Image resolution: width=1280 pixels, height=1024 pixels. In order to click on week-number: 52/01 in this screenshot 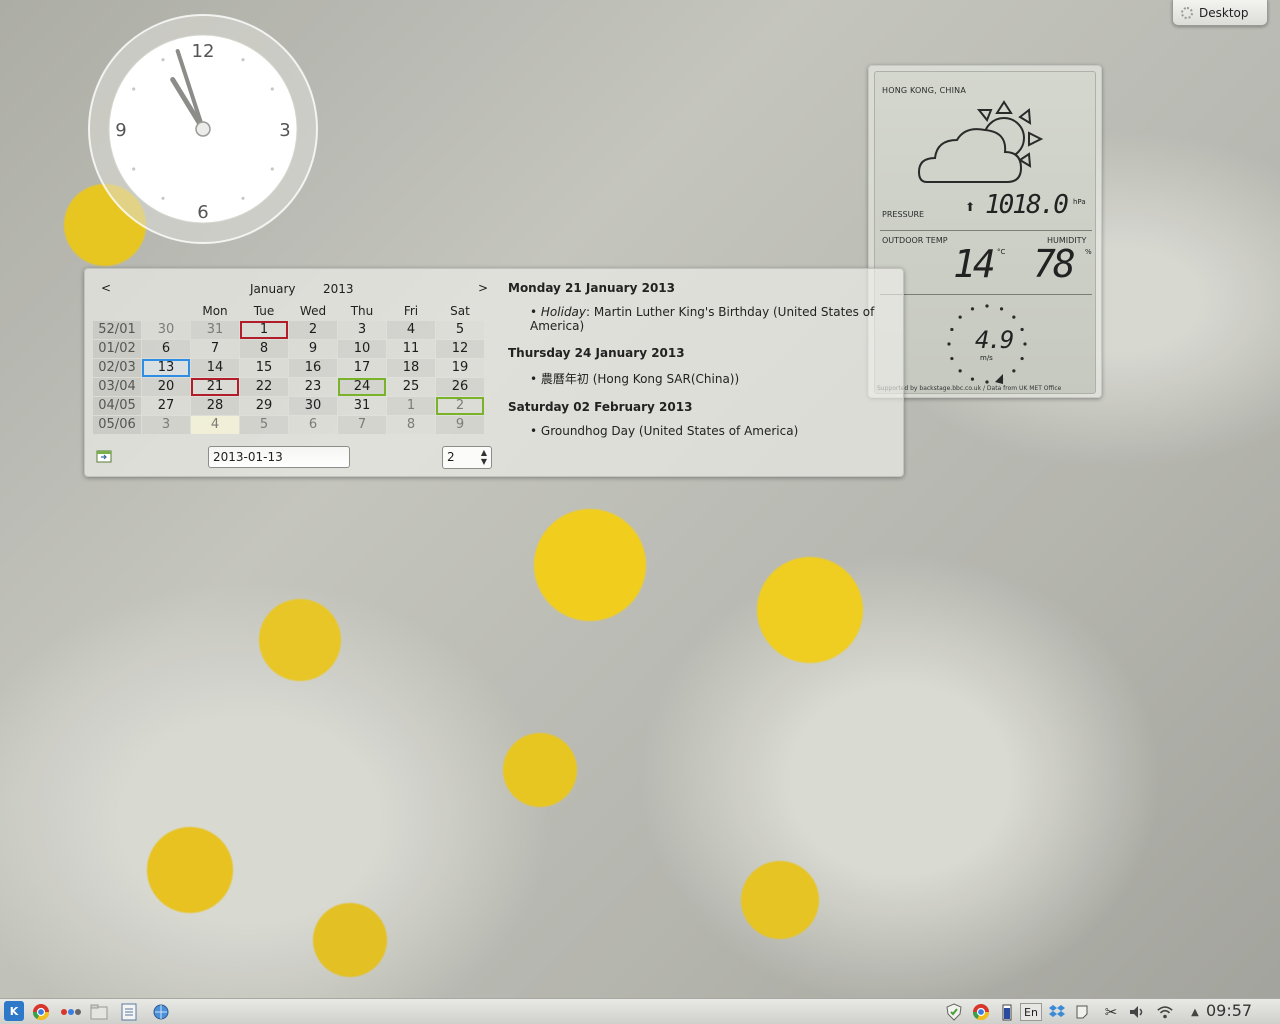, I will do `click(117, 330)`.